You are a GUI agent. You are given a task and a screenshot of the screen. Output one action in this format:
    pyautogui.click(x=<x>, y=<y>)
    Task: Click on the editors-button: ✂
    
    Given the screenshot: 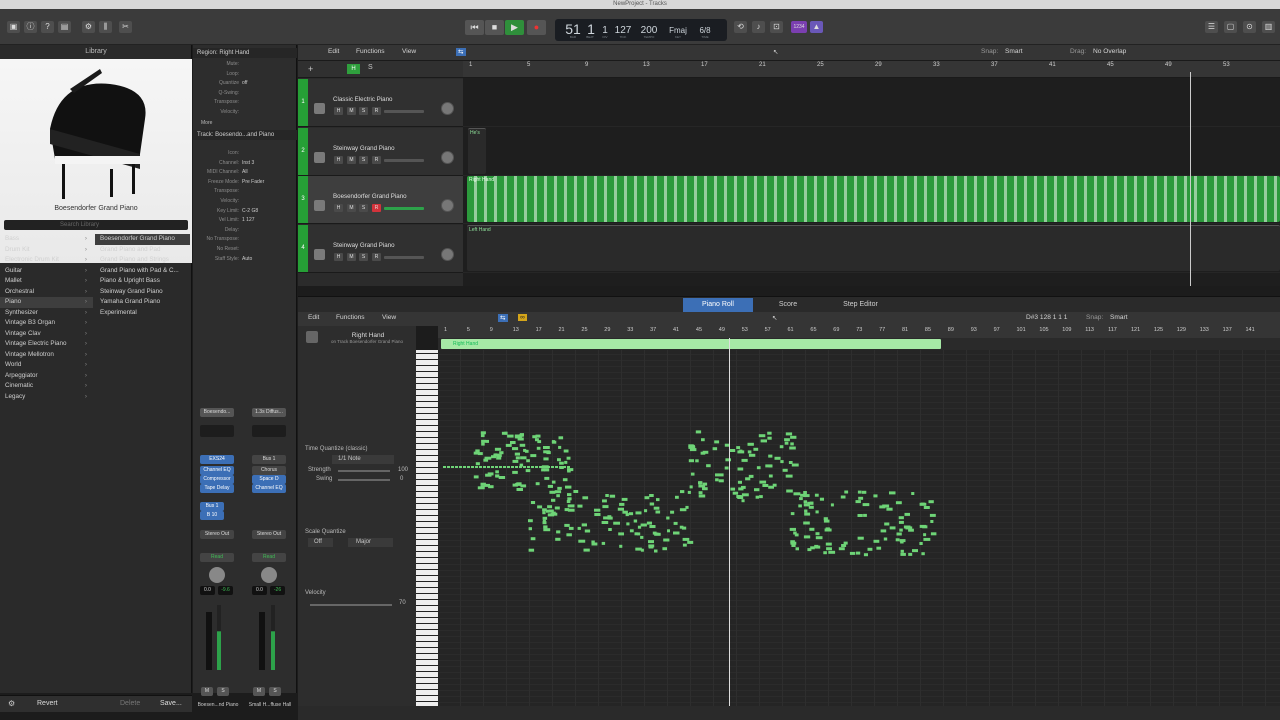 What is the action you would take?
    pyautogui.click(x=125, y=27)
    